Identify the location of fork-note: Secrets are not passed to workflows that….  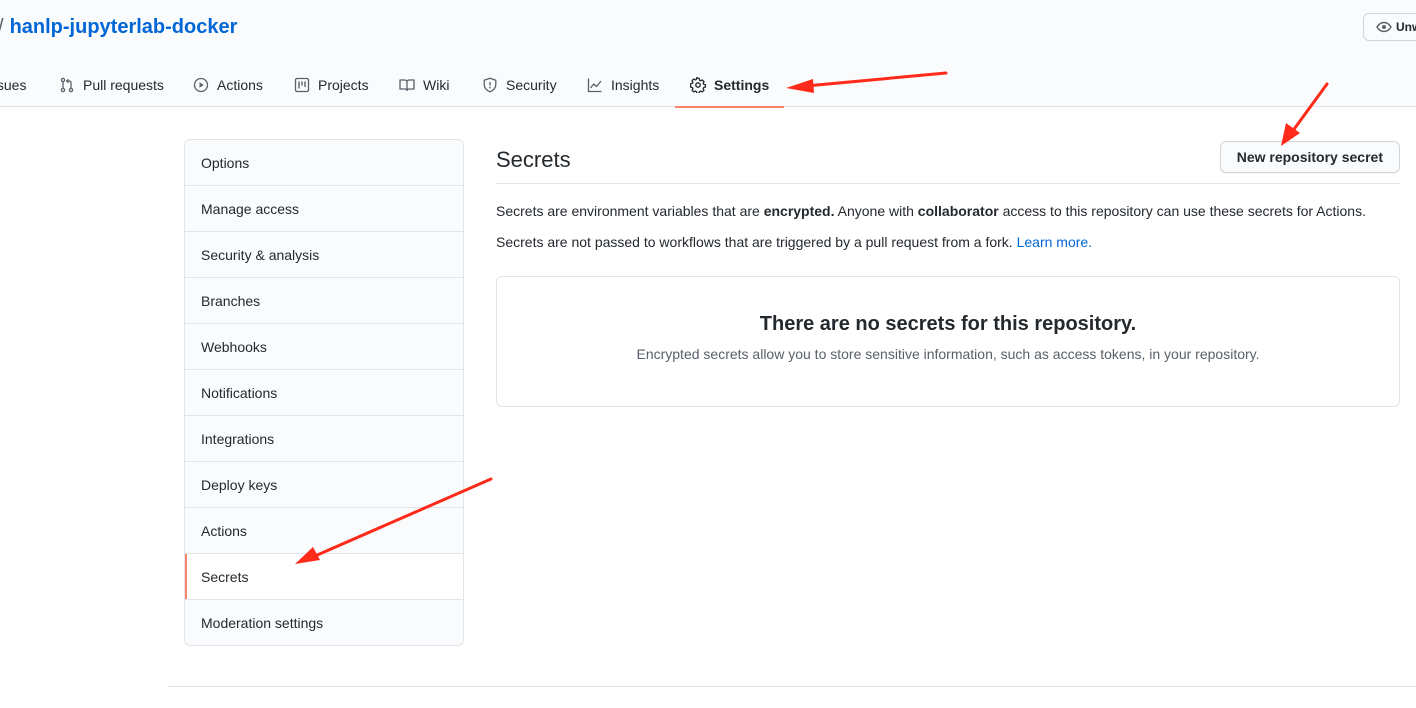
(794, 242).